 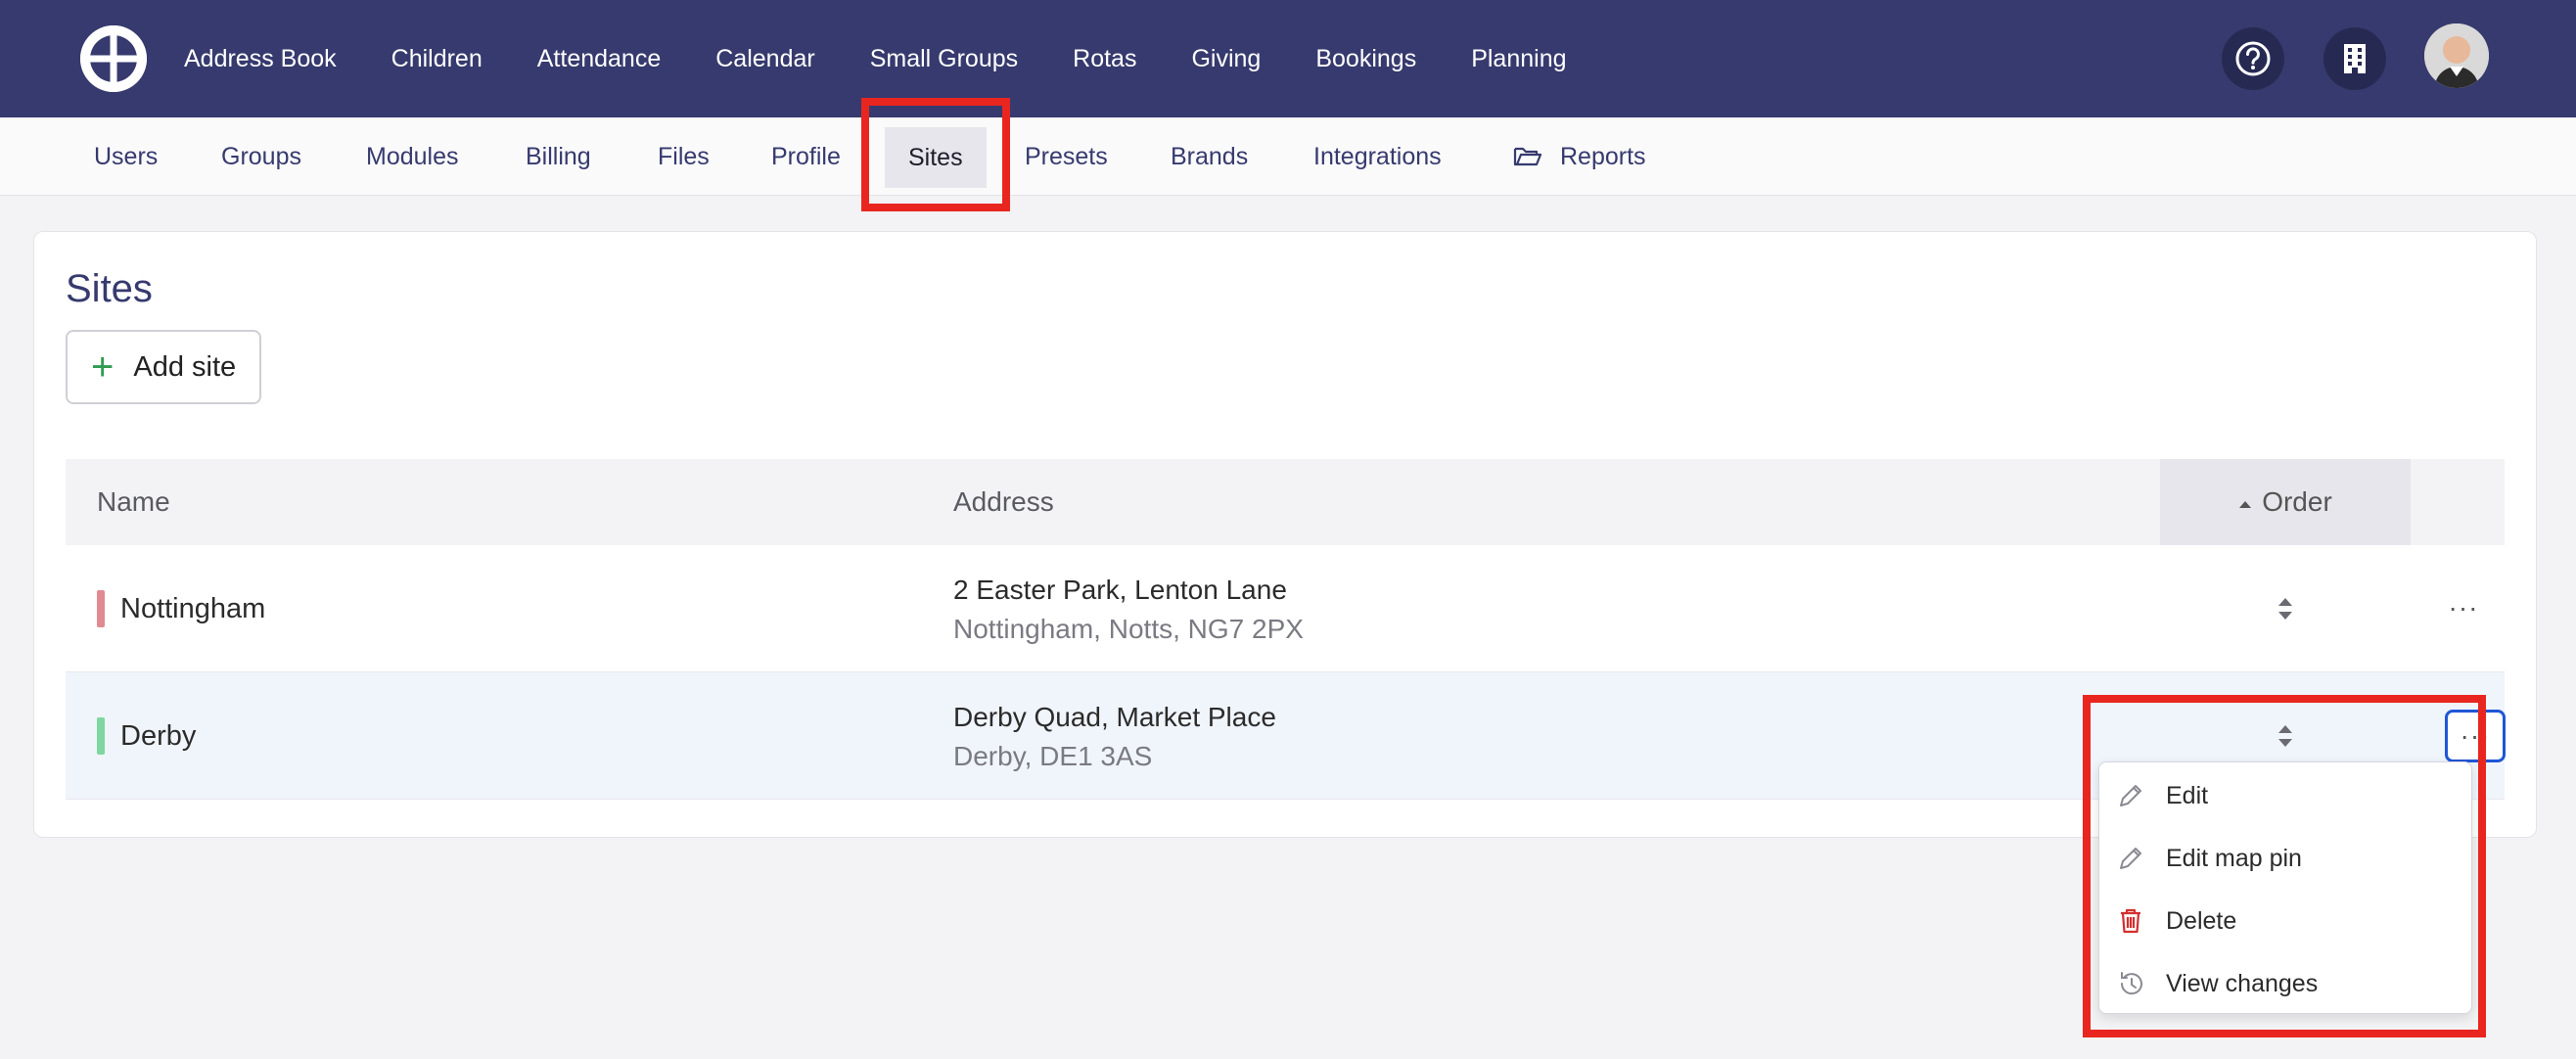 I want to click on tab-integrations: Integrations, so click(x=1378, y=156).